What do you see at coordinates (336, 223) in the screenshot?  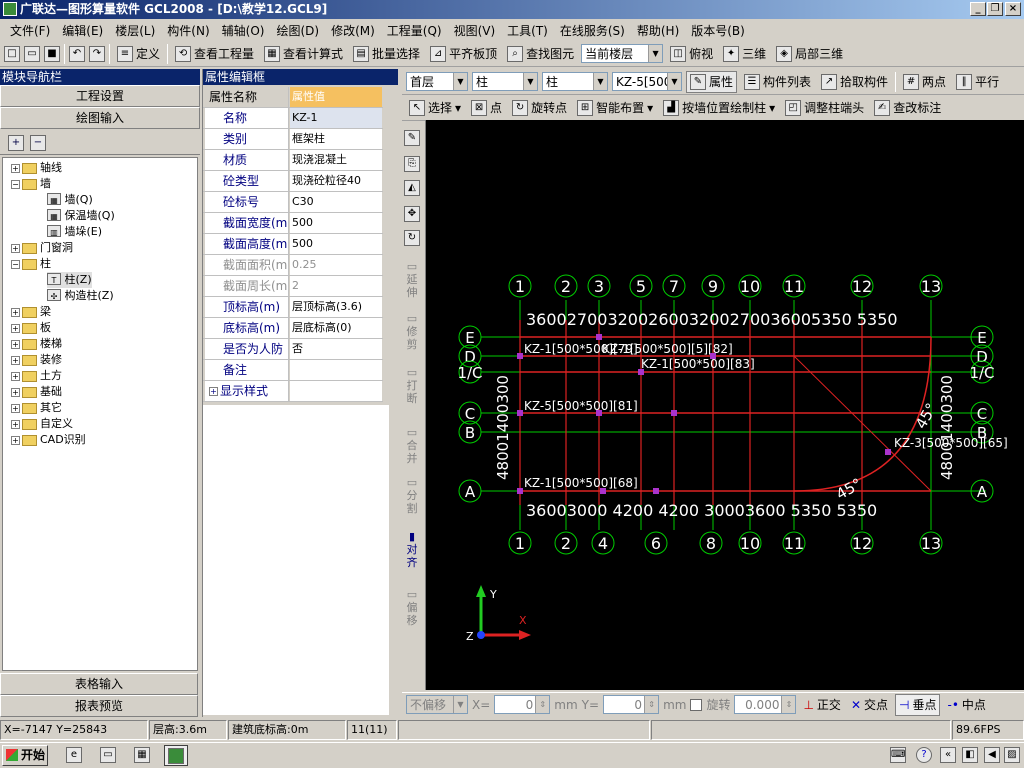 I see `property-value: 500` at bounding box center [336, 223].